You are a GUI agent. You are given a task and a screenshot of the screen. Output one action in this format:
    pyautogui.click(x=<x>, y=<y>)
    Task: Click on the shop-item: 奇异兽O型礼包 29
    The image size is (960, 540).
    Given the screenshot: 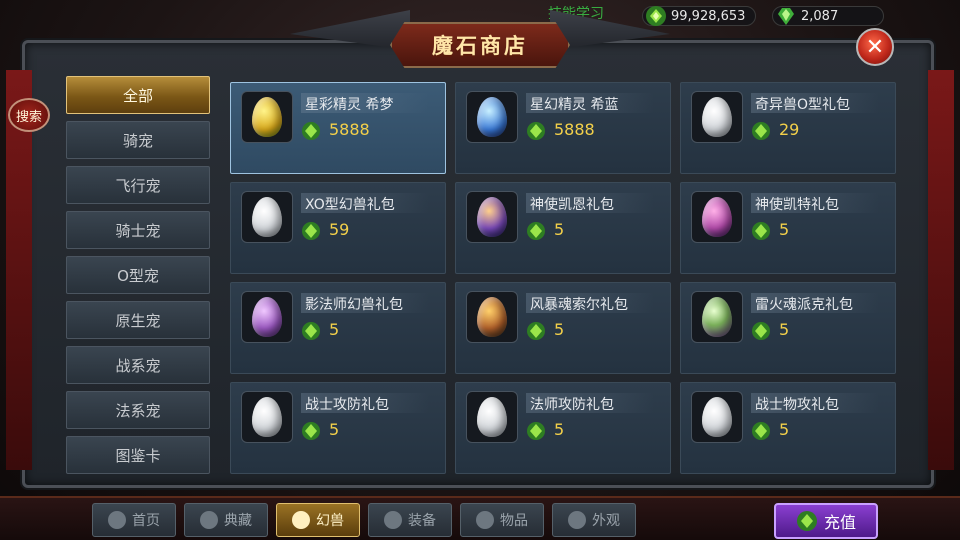 What is the action you would take?
    pyautogui.click(x=788, y=128)
    